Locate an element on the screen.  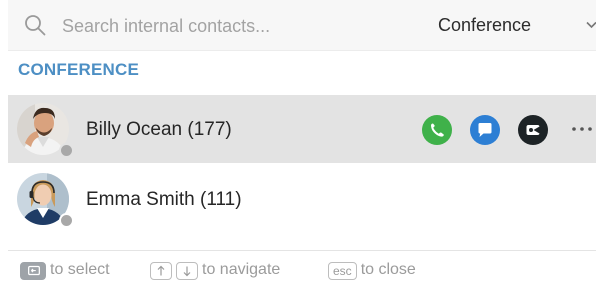
filter-selected-label: Conference is located at coordinates (485, 24).